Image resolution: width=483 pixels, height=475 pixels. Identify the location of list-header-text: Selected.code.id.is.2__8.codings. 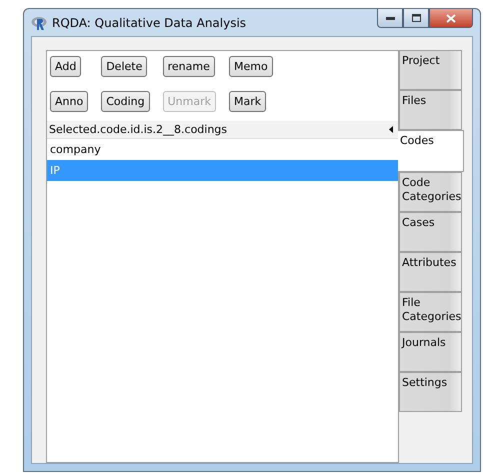
(138, 129).